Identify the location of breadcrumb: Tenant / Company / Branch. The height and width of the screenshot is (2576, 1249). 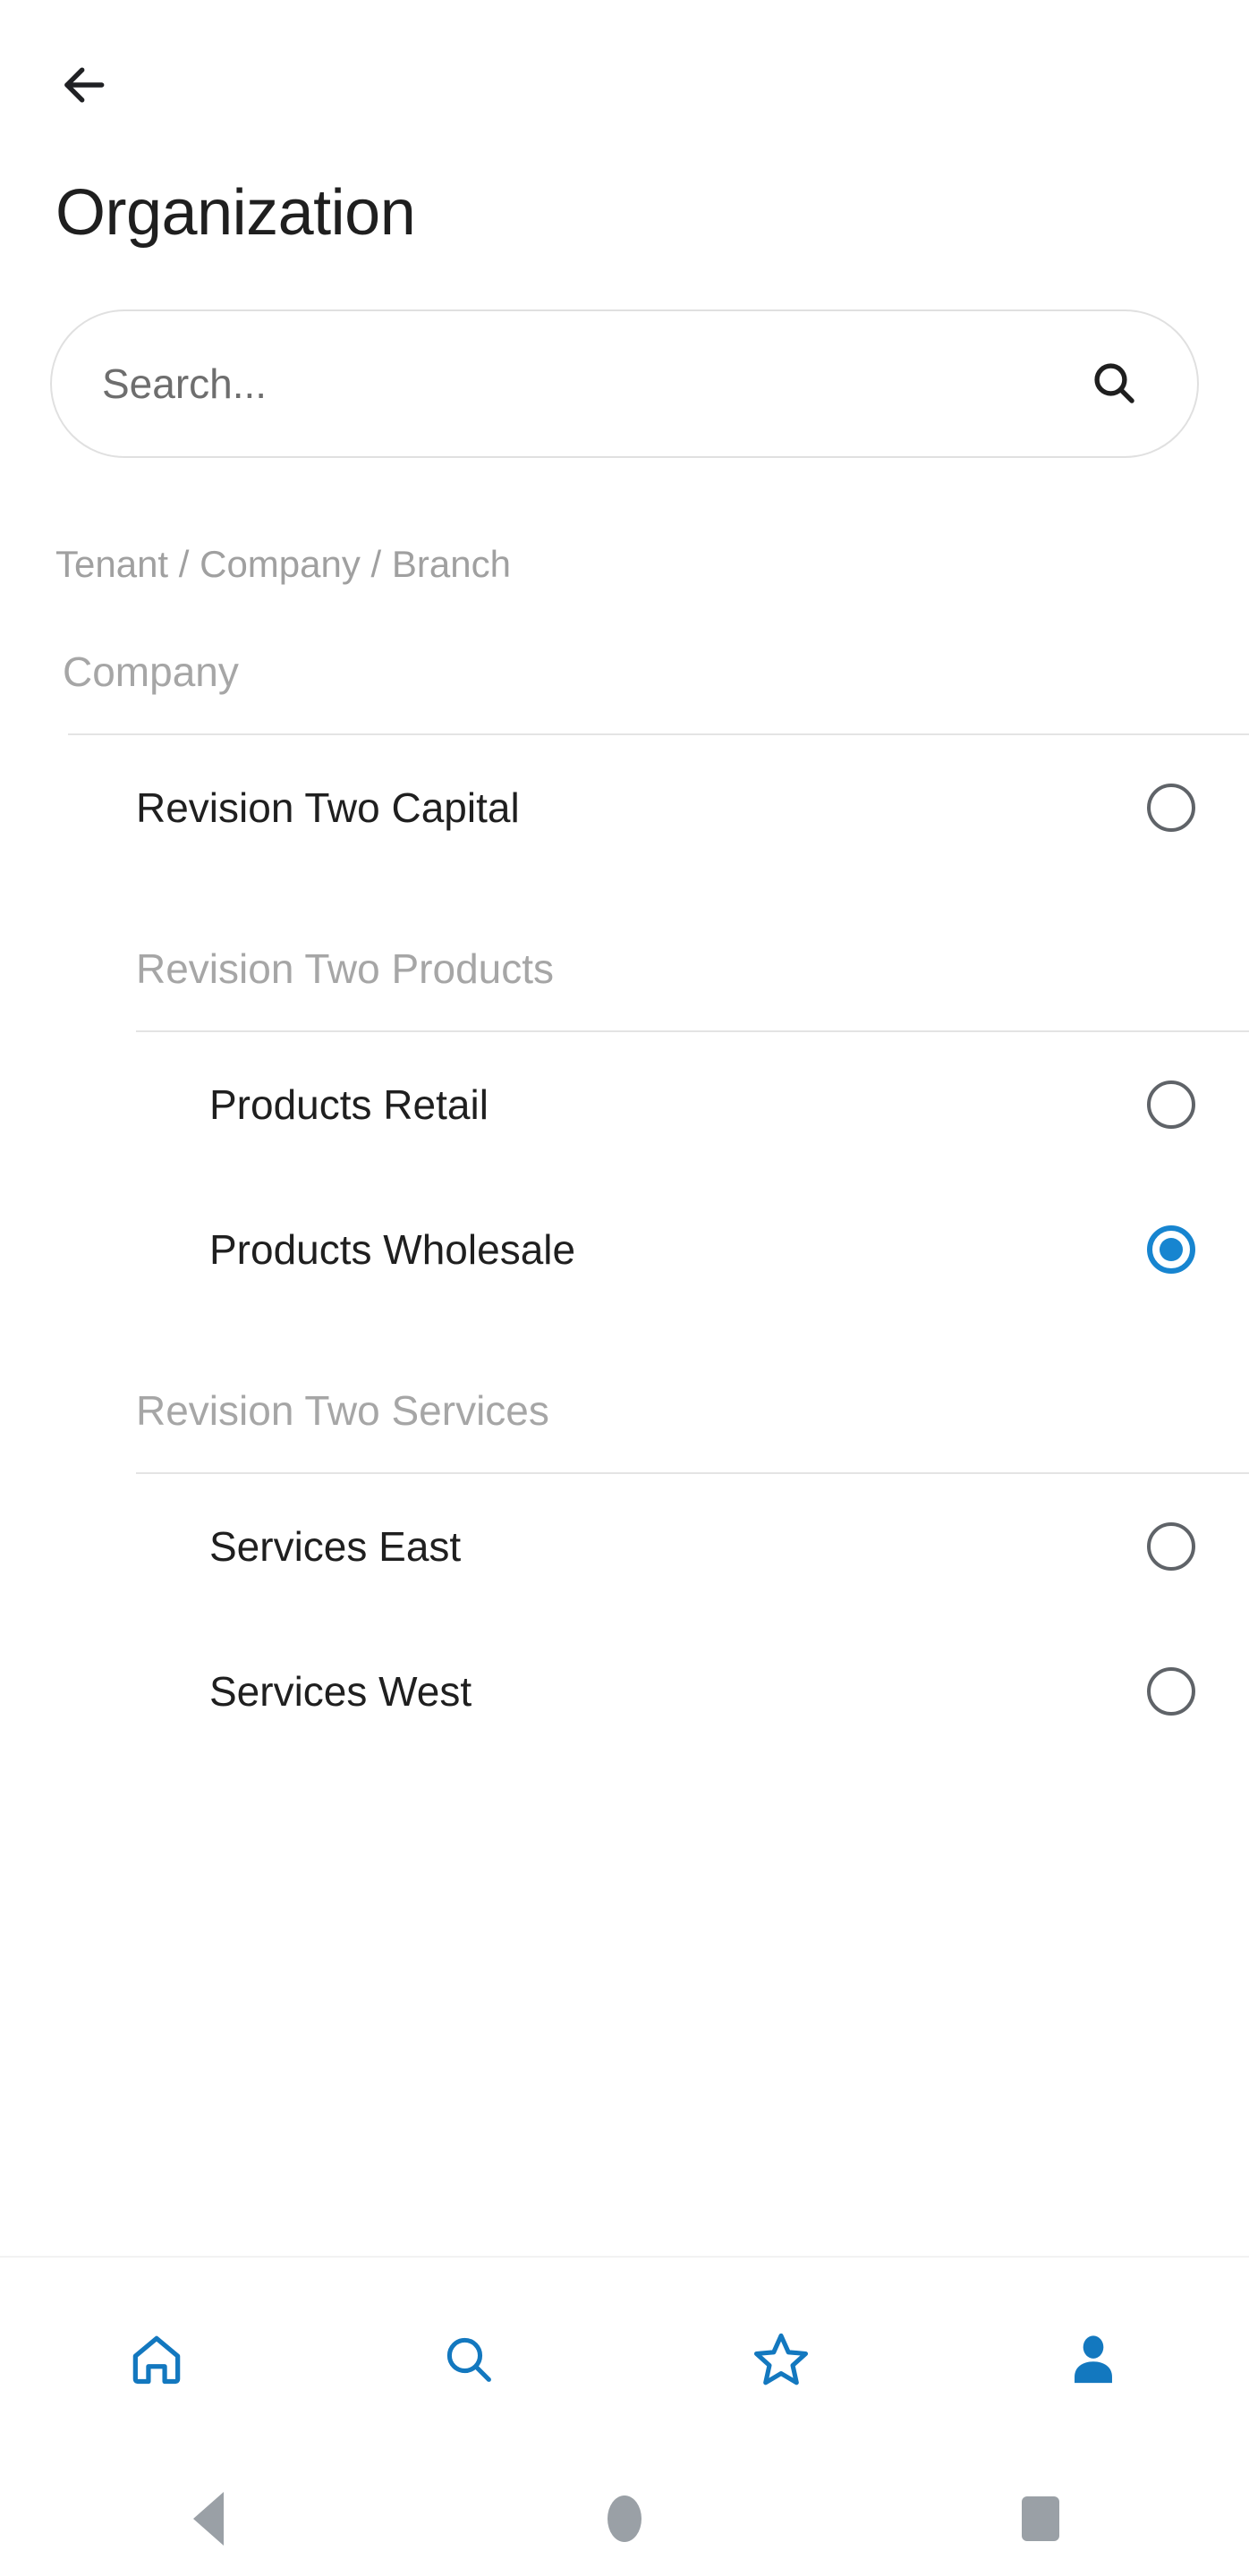
(283, 564).